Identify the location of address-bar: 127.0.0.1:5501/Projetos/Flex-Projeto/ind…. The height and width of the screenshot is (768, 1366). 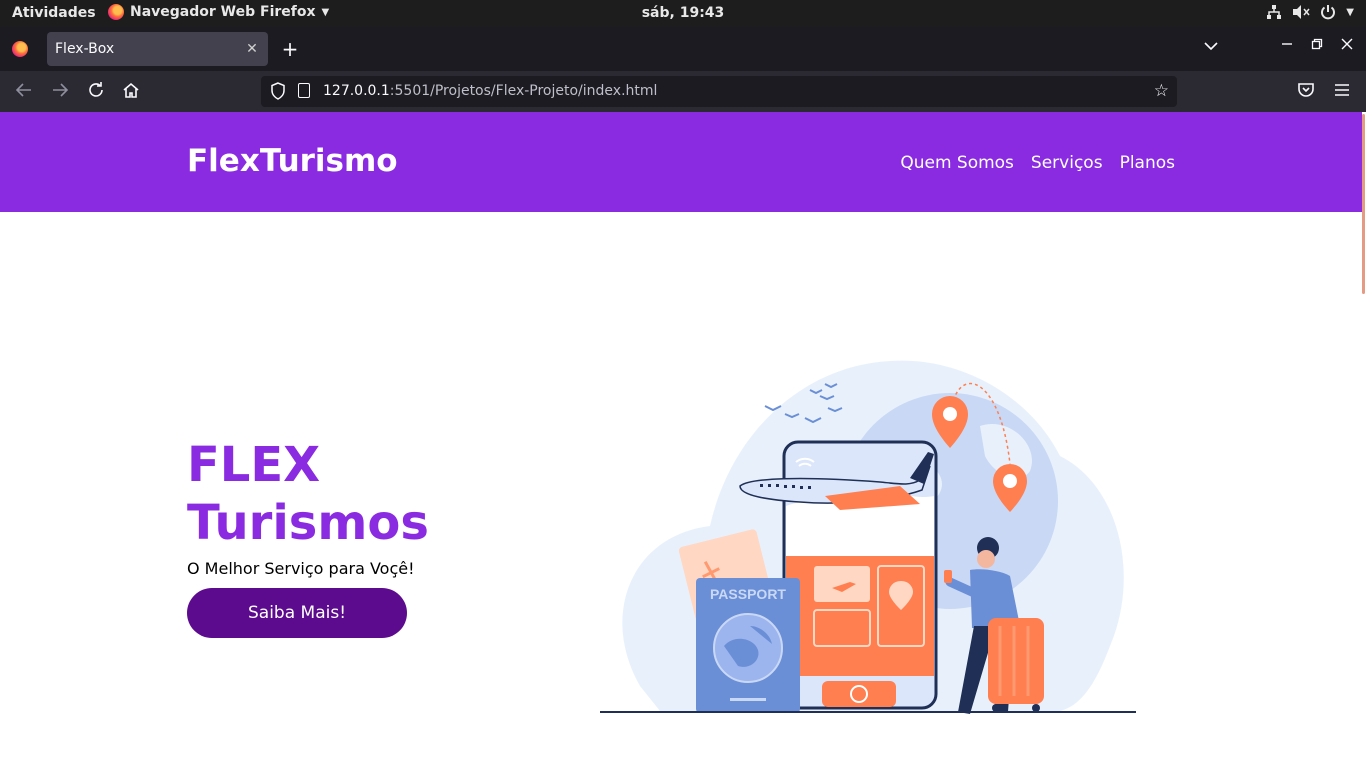
(719, 91).